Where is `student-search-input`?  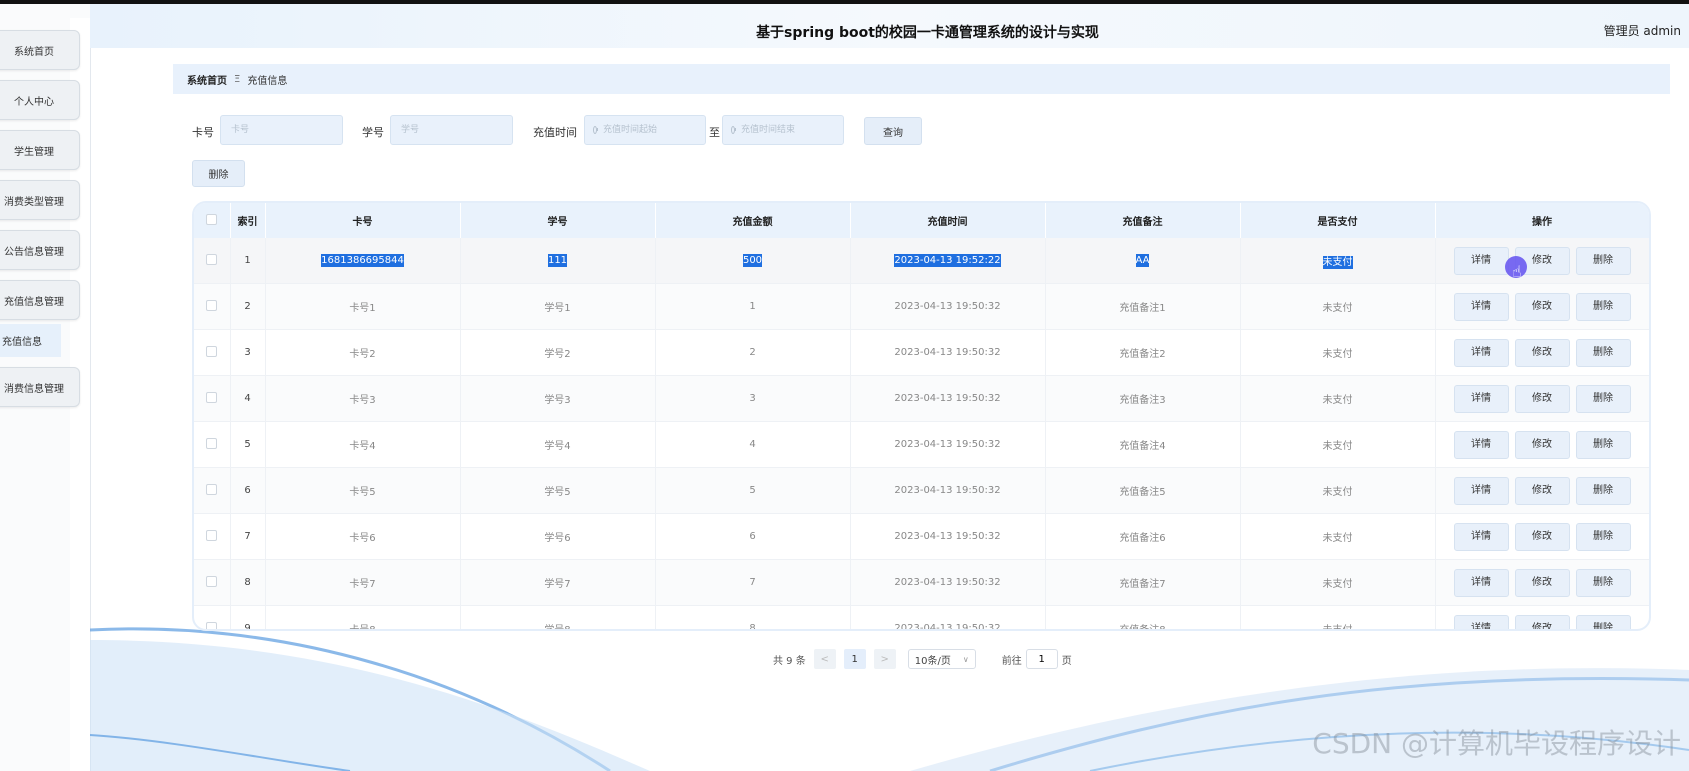 student-search-input is located at coordinates (451, 130).